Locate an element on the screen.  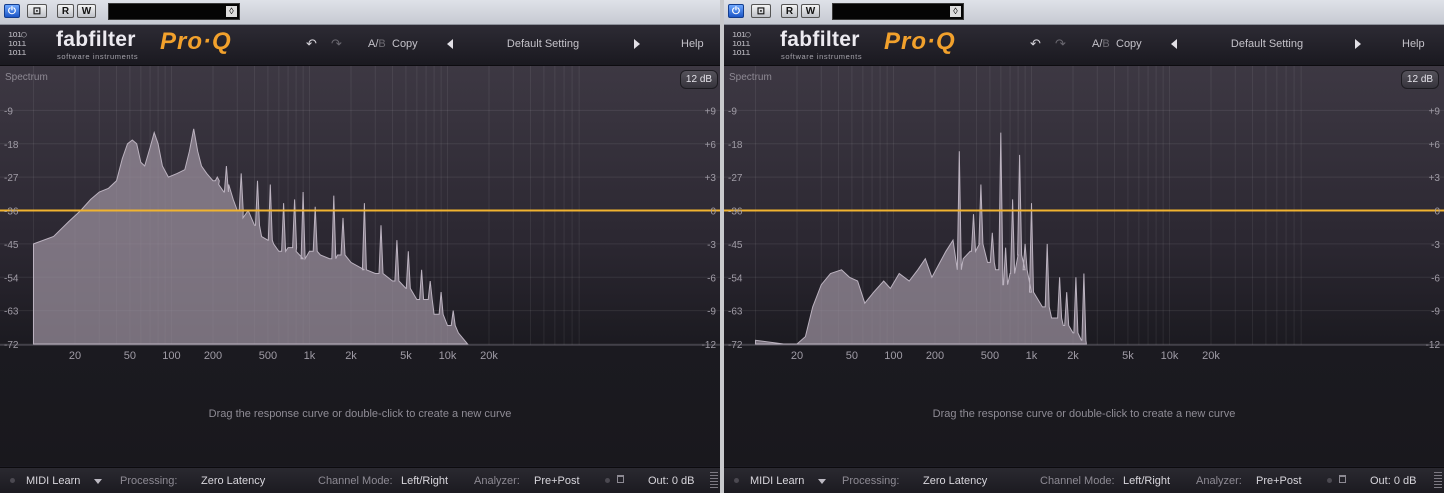
channel-mode-label: Channel Mode: is located at coordinates (355, 481).